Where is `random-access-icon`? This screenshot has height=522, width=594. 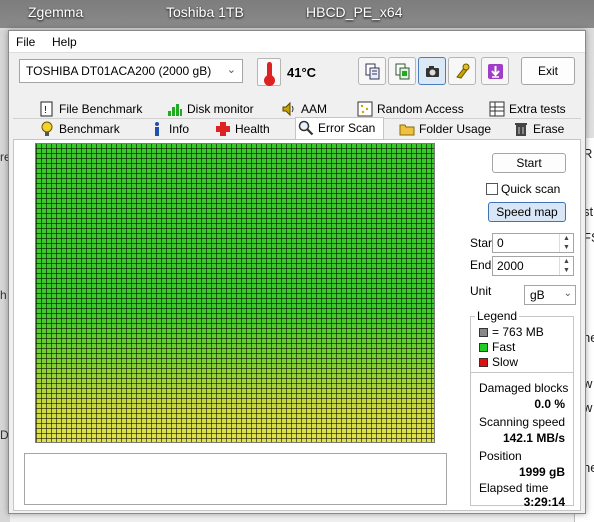
random-access-icon is located at coordinates (365, 109).